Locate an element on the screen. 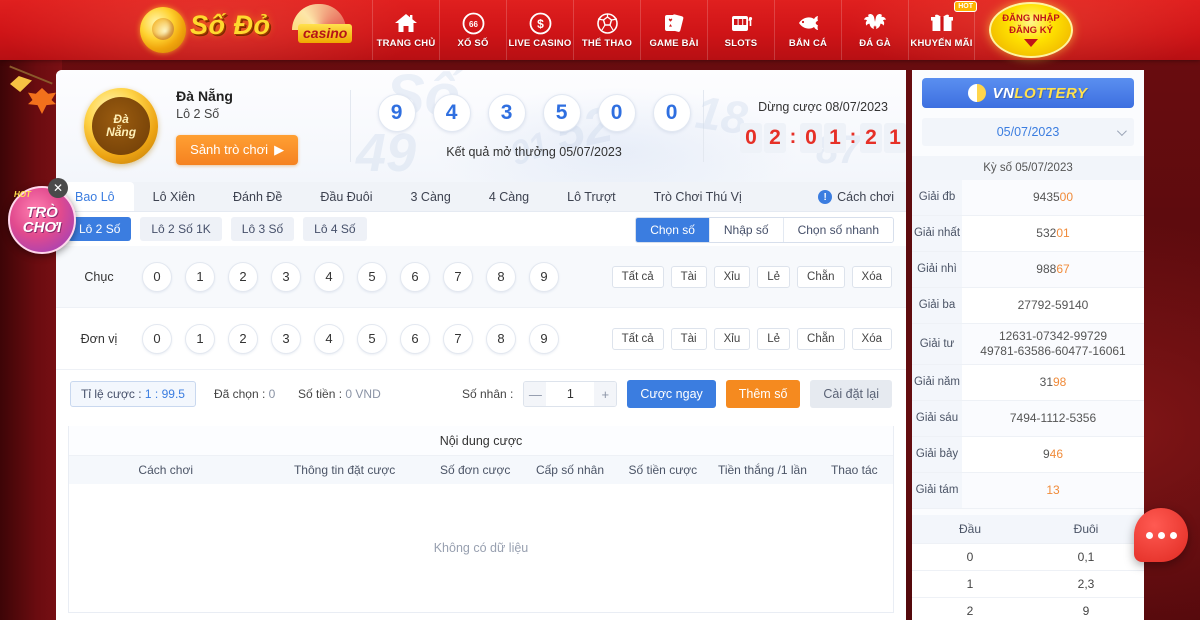 Image resolution: width=1200 pixels, height=620 pixels. tab-danh-de: Đánh Đề is located at coordinates (257, 196).